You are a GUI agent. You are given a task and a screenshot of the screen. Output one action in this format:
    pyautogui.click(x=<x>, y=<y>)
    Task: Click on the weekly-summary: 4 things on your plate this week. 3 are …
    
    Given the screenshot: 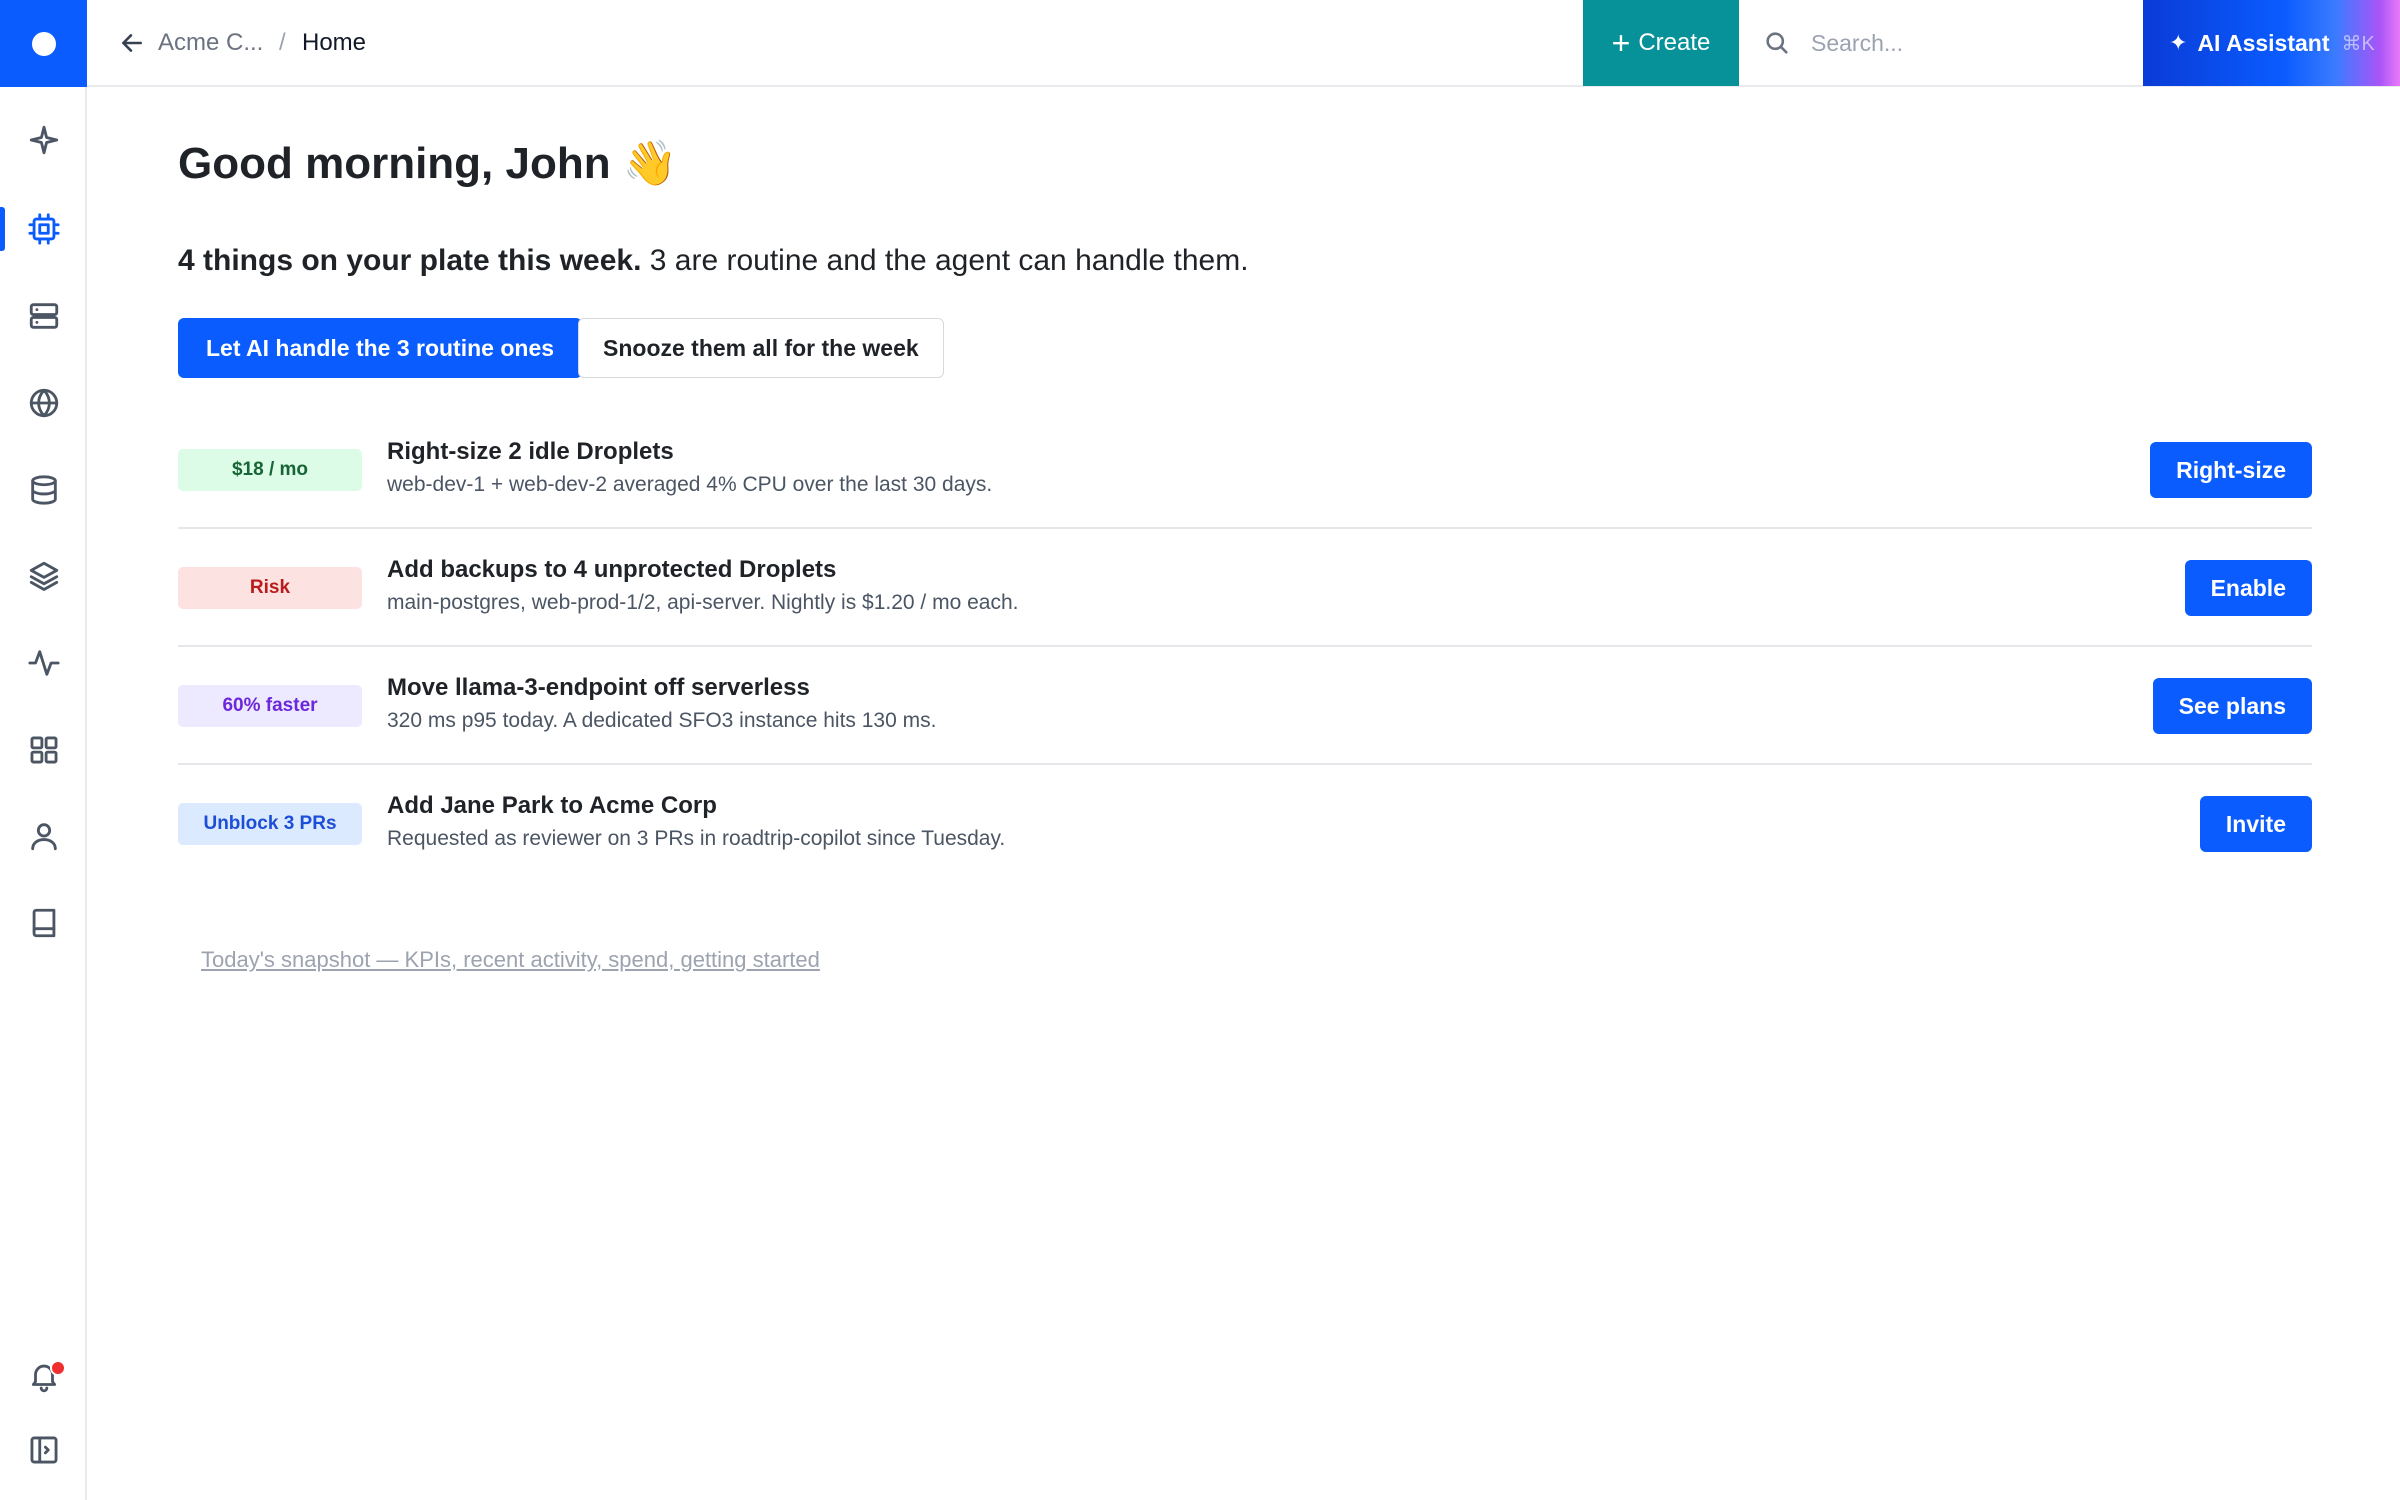 What is the action you would take?
    pyautogui.click(x=713, y=261)
    